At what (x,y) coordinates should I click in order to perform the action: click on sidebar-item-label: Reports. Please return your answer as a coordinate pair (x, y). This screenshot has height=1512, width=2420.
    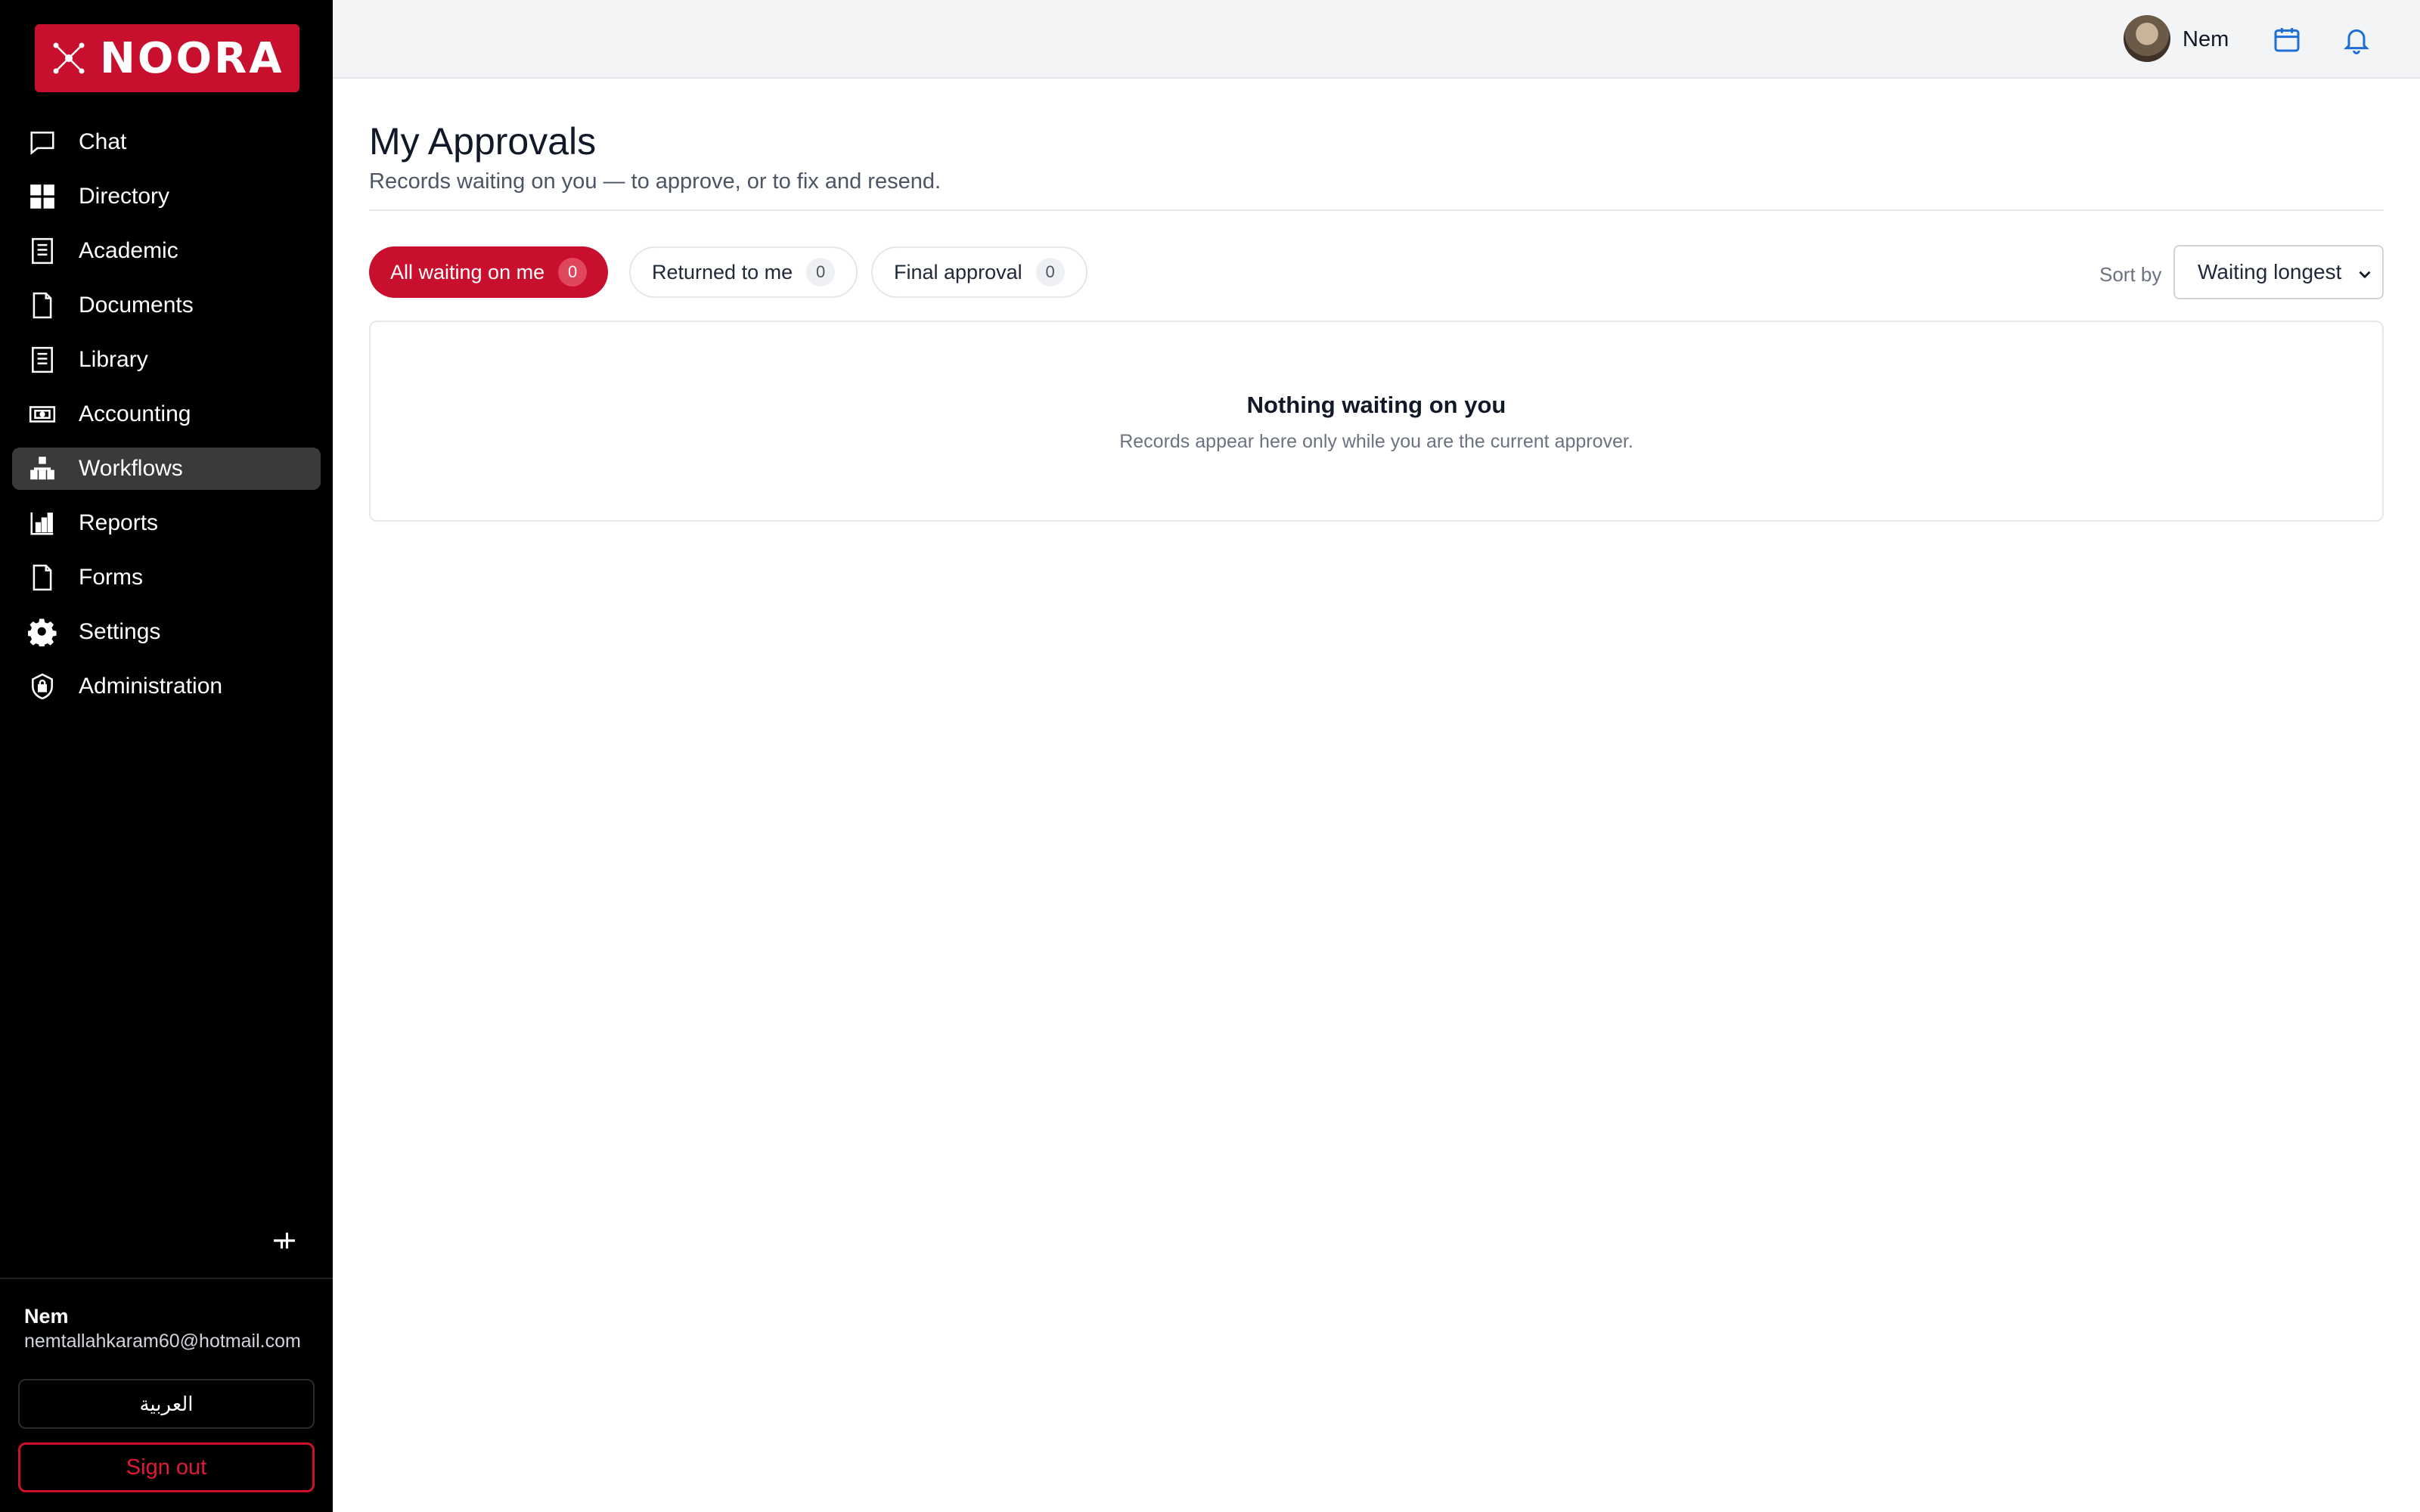
    Looking at the image, I should click on (119, 522).